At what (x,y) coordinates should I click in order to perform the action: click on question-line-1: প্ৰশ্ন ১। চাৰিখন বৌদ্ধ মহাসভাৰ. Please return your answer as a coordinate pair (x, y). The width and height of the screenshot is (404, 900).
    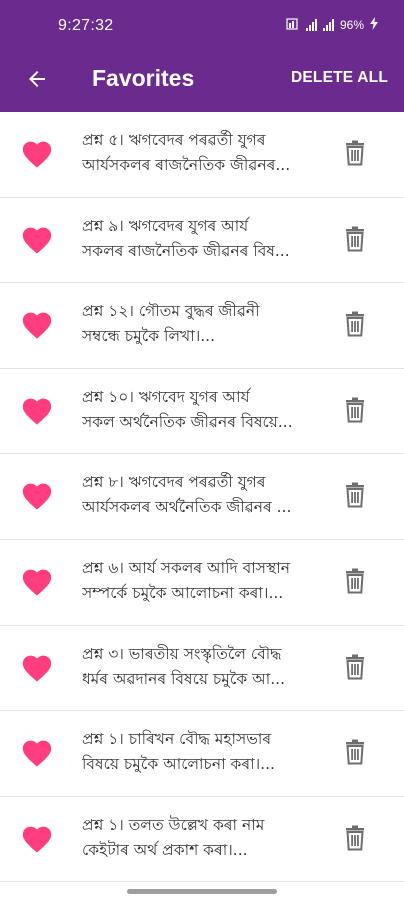
    Looking at the image, I should click on (177, 739).